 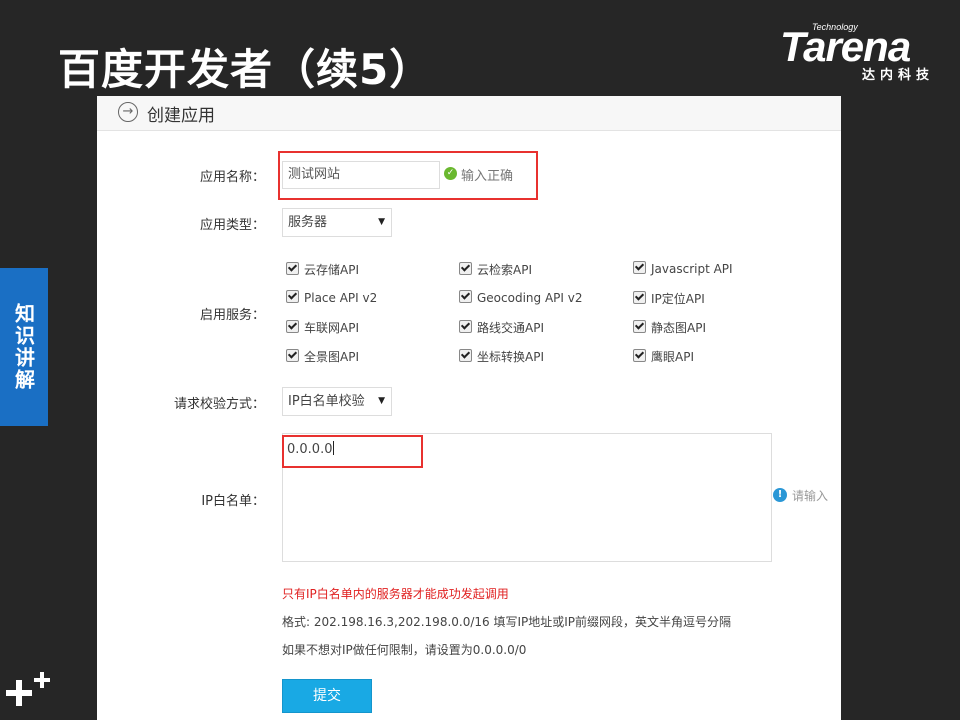 I want to click on highlight-box-ip, so click(x=352, y=451).